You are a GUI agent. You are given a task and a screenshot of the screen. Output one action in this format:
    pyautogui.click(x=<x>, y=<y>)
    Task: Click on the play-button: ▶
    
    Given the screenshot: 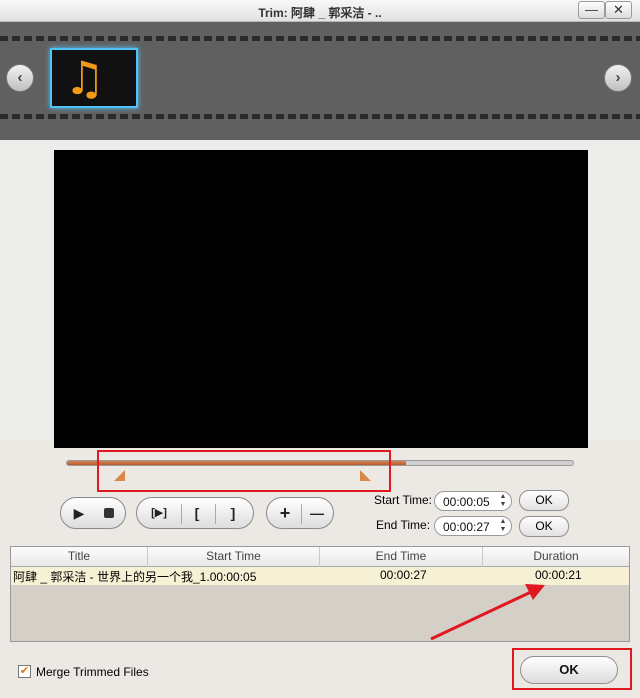 What is the action you would take?
    pyautogui.click(x=79, y=514)
    